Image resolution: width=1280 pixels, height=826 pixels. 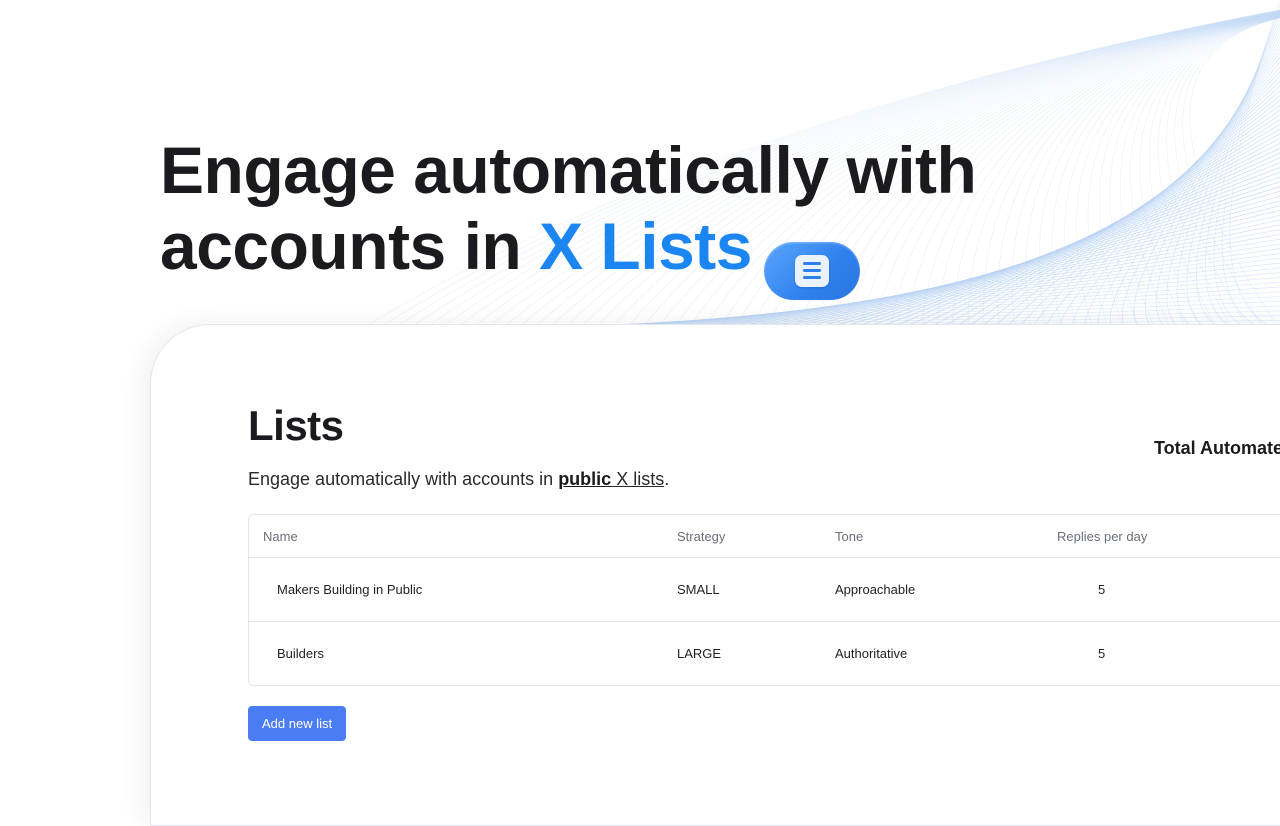 I want to click on hero-badge, so click(x=811, y=270).